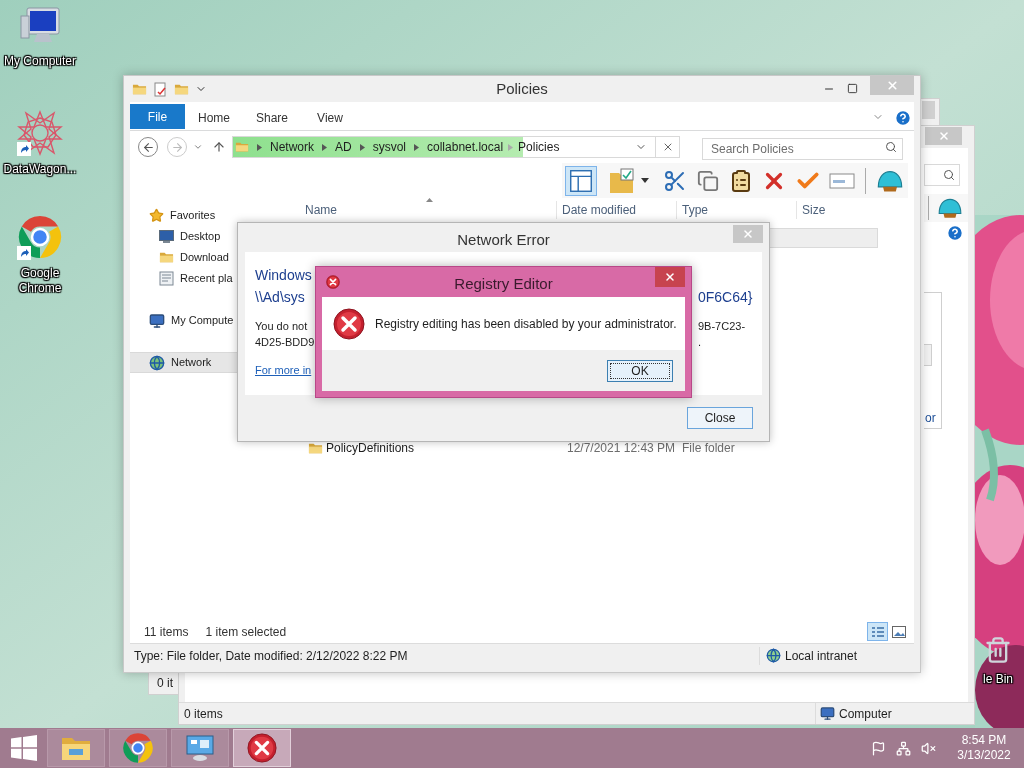  I want to click on window-title: Policies, so click(522, 88).